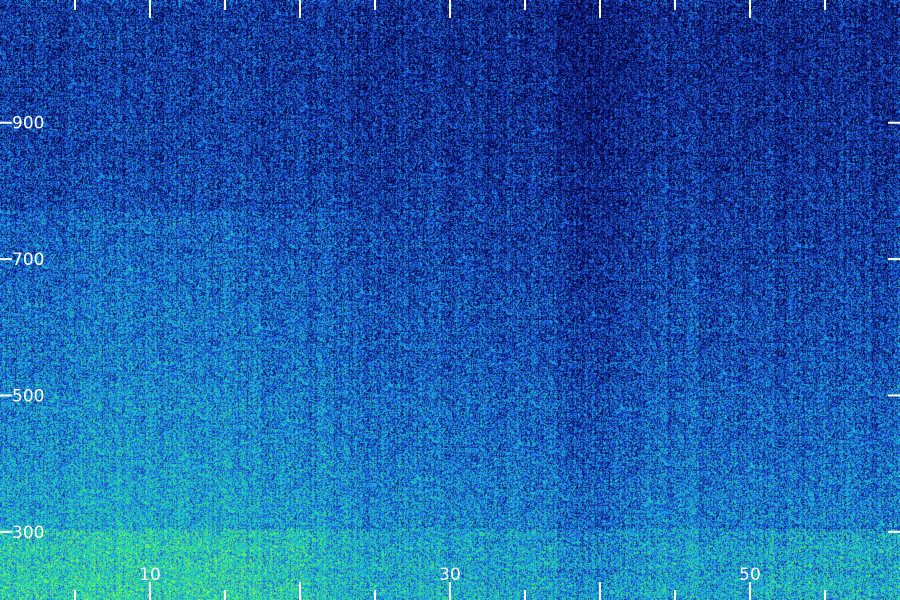 This screenshot has height=600, width=900. I want to click on y-tick-label: 700, so click(28, 260).